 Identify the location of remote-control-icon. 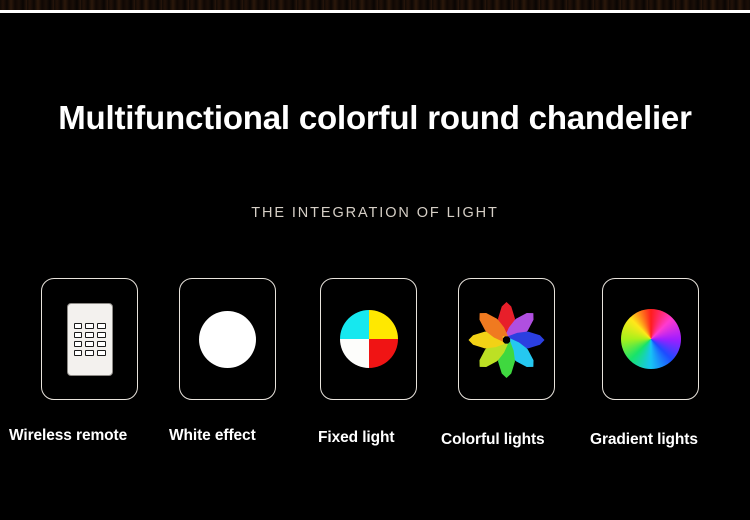
(89, 339).